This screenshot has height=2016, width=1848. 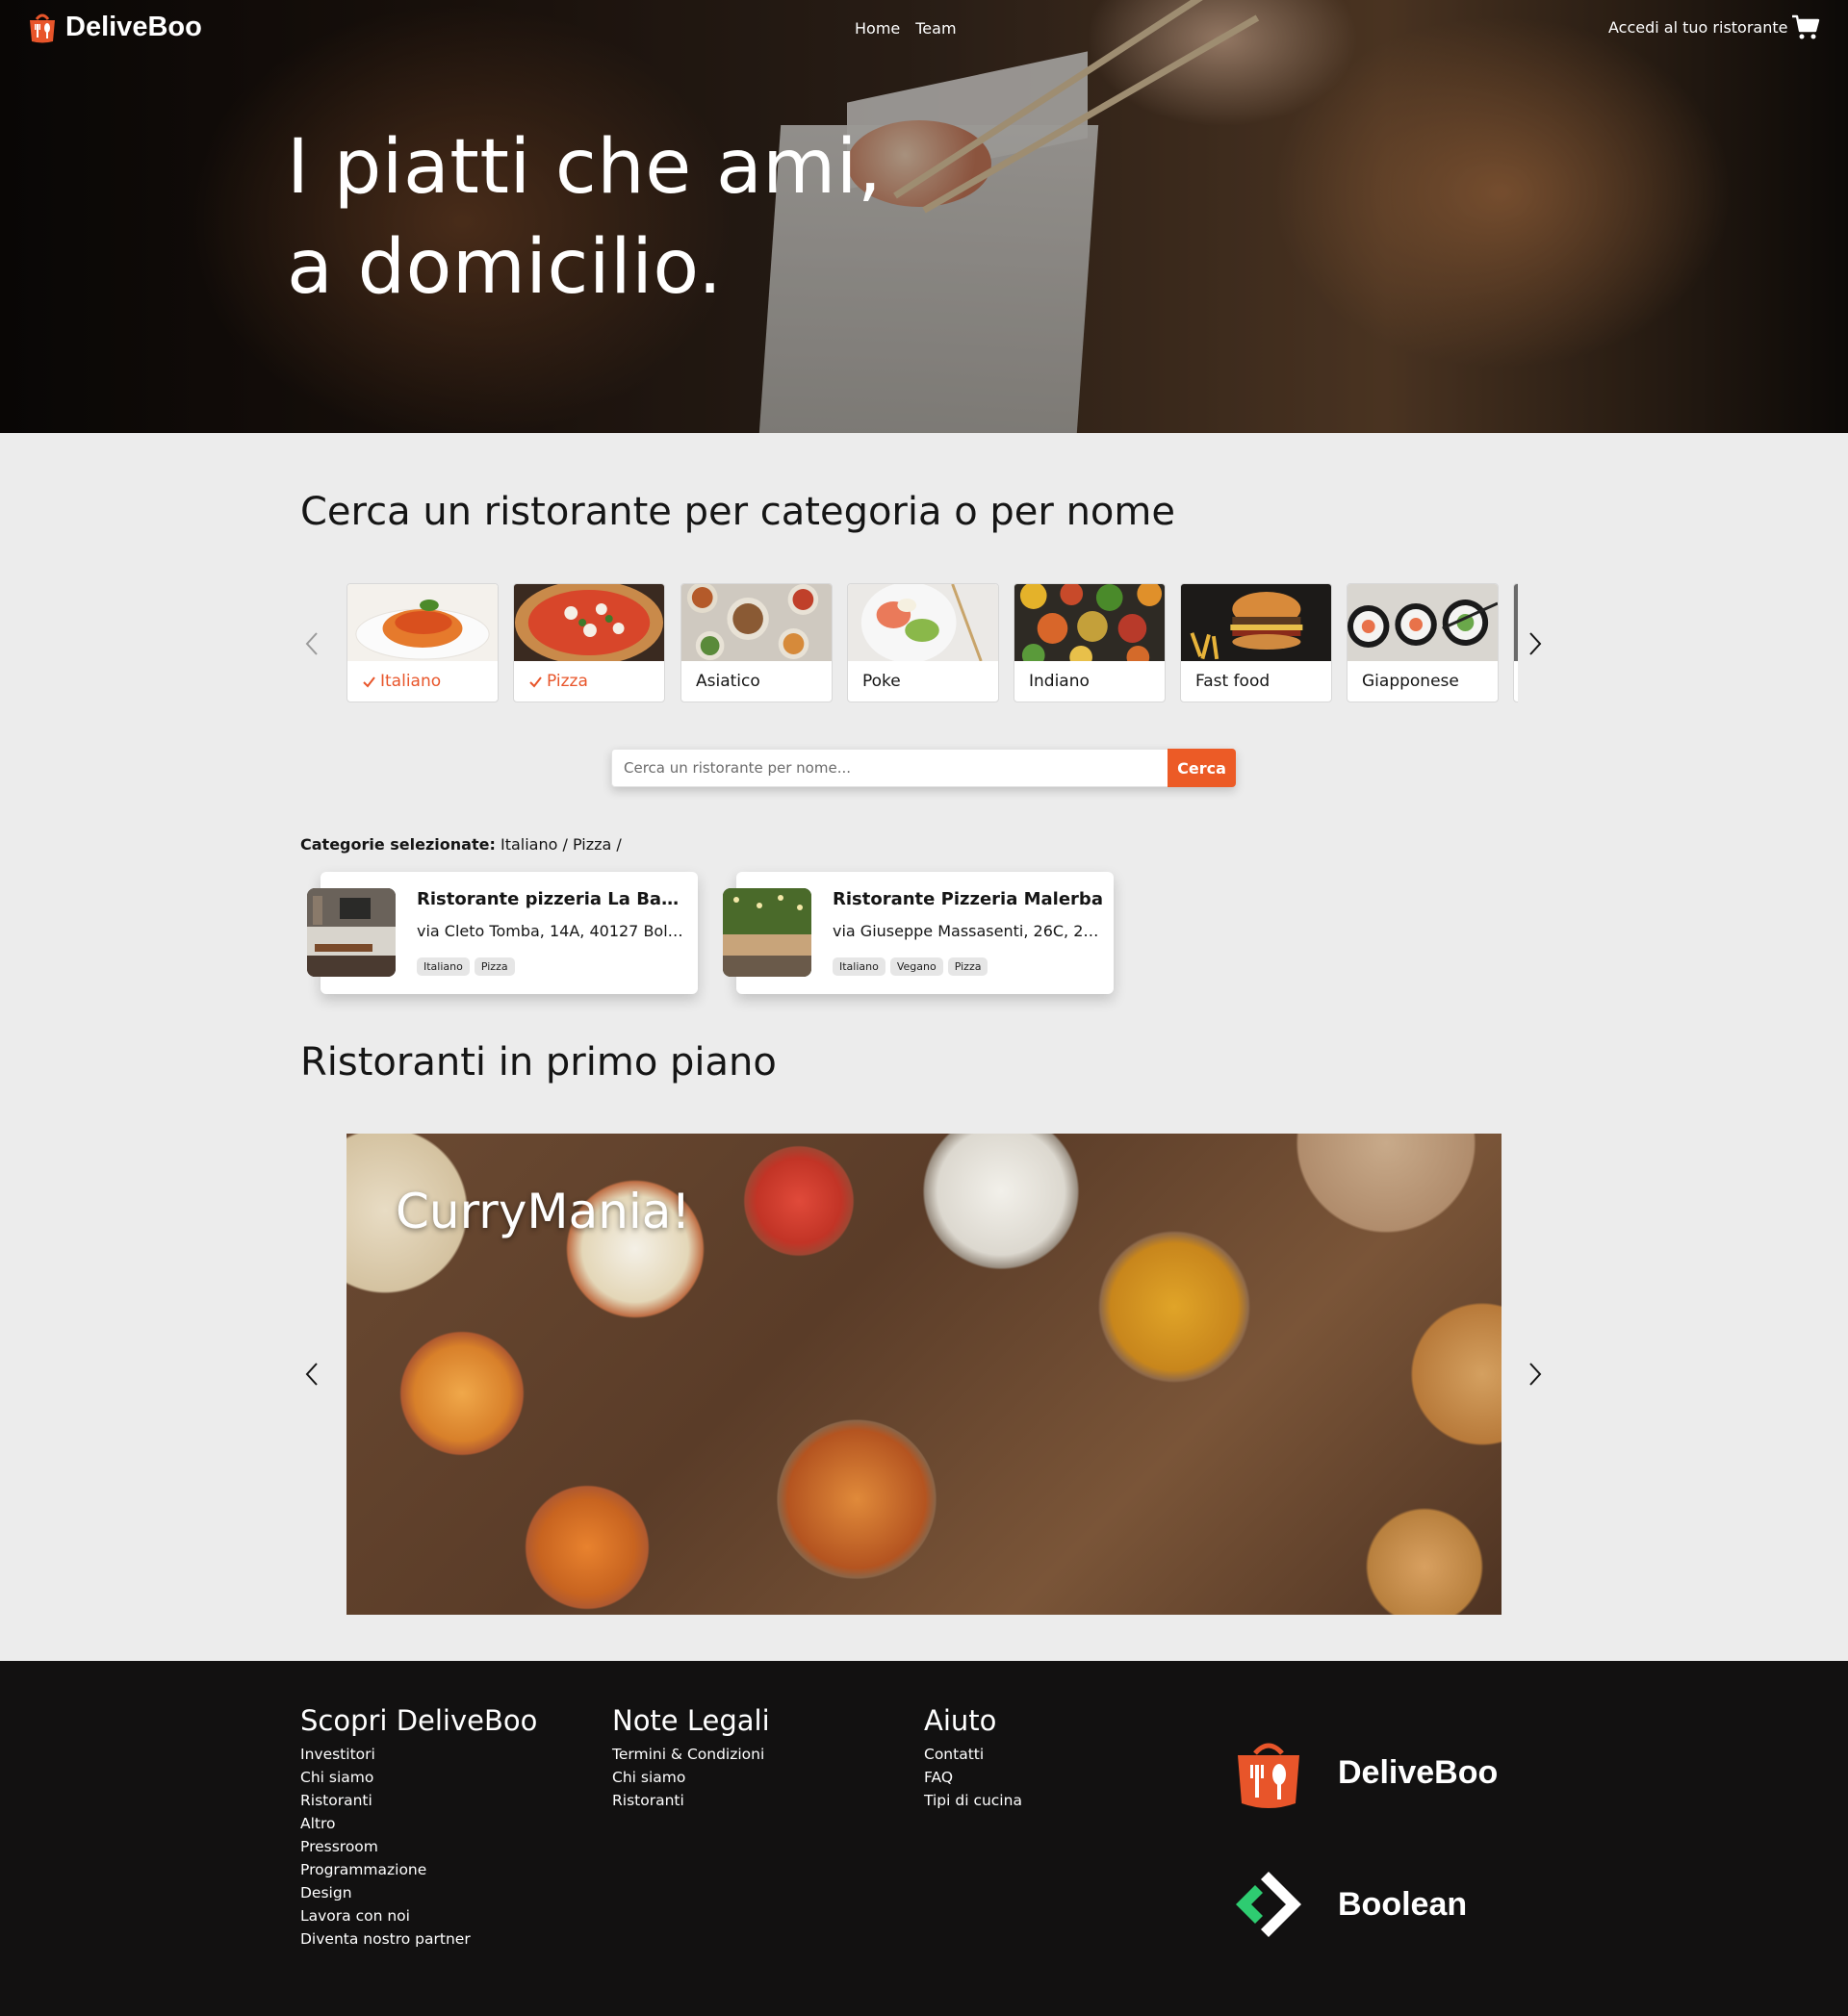 I want to click on category-label: Pizza, so click(x=558, y=681).